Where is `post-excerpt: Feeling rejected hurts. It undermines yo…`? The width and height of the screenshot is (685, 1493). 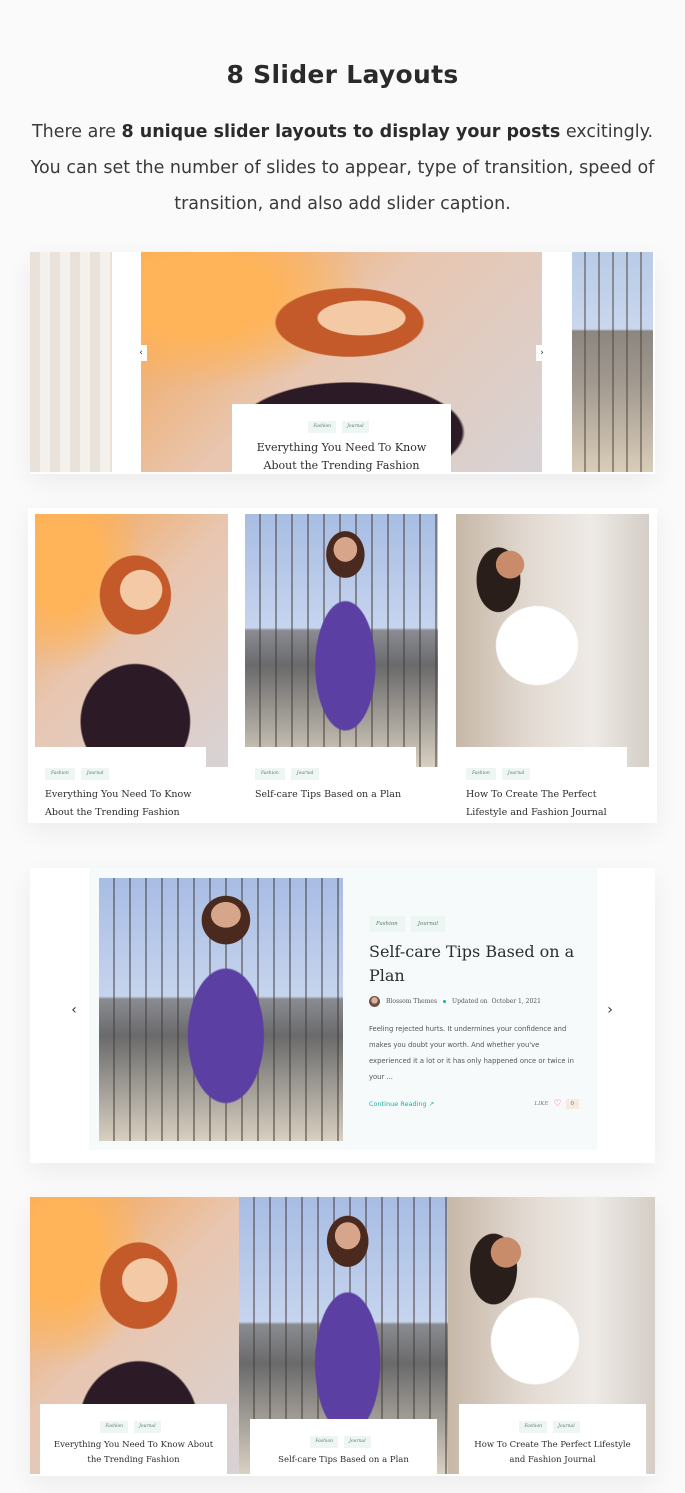 post-excerpt: Feeling rejected hurts. It undermines yo… is located at coordinates (471, 1053).